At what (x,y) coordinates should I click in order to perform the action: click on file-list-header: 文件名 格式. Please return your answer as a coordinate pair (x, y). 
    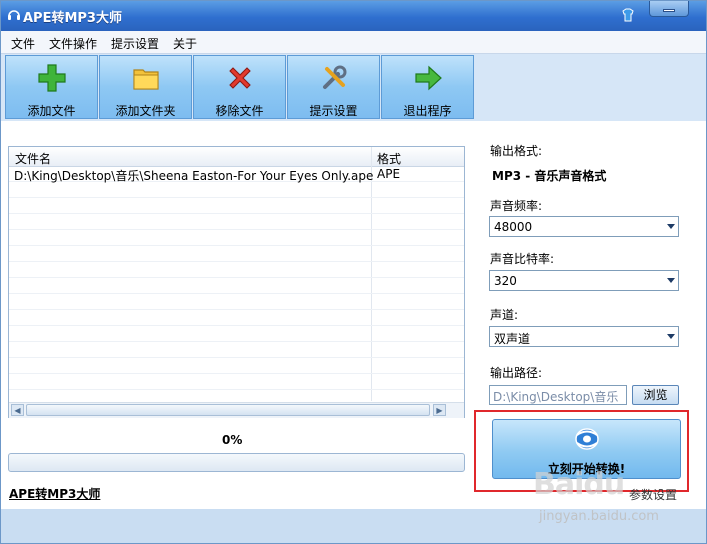
    Looking at the image, I should click on (236, 157).